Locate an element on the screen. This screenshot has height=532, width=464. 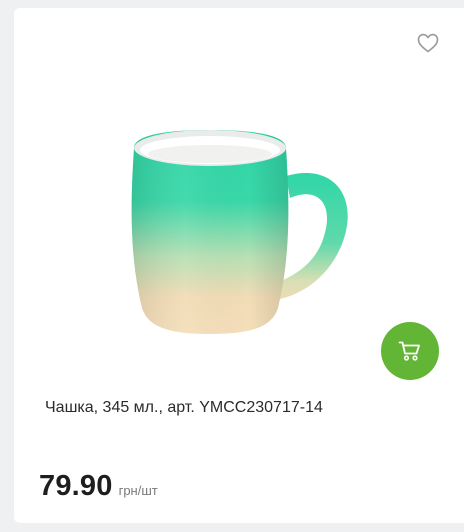
price-value: 79.90 is located at coordinates (76, 486).